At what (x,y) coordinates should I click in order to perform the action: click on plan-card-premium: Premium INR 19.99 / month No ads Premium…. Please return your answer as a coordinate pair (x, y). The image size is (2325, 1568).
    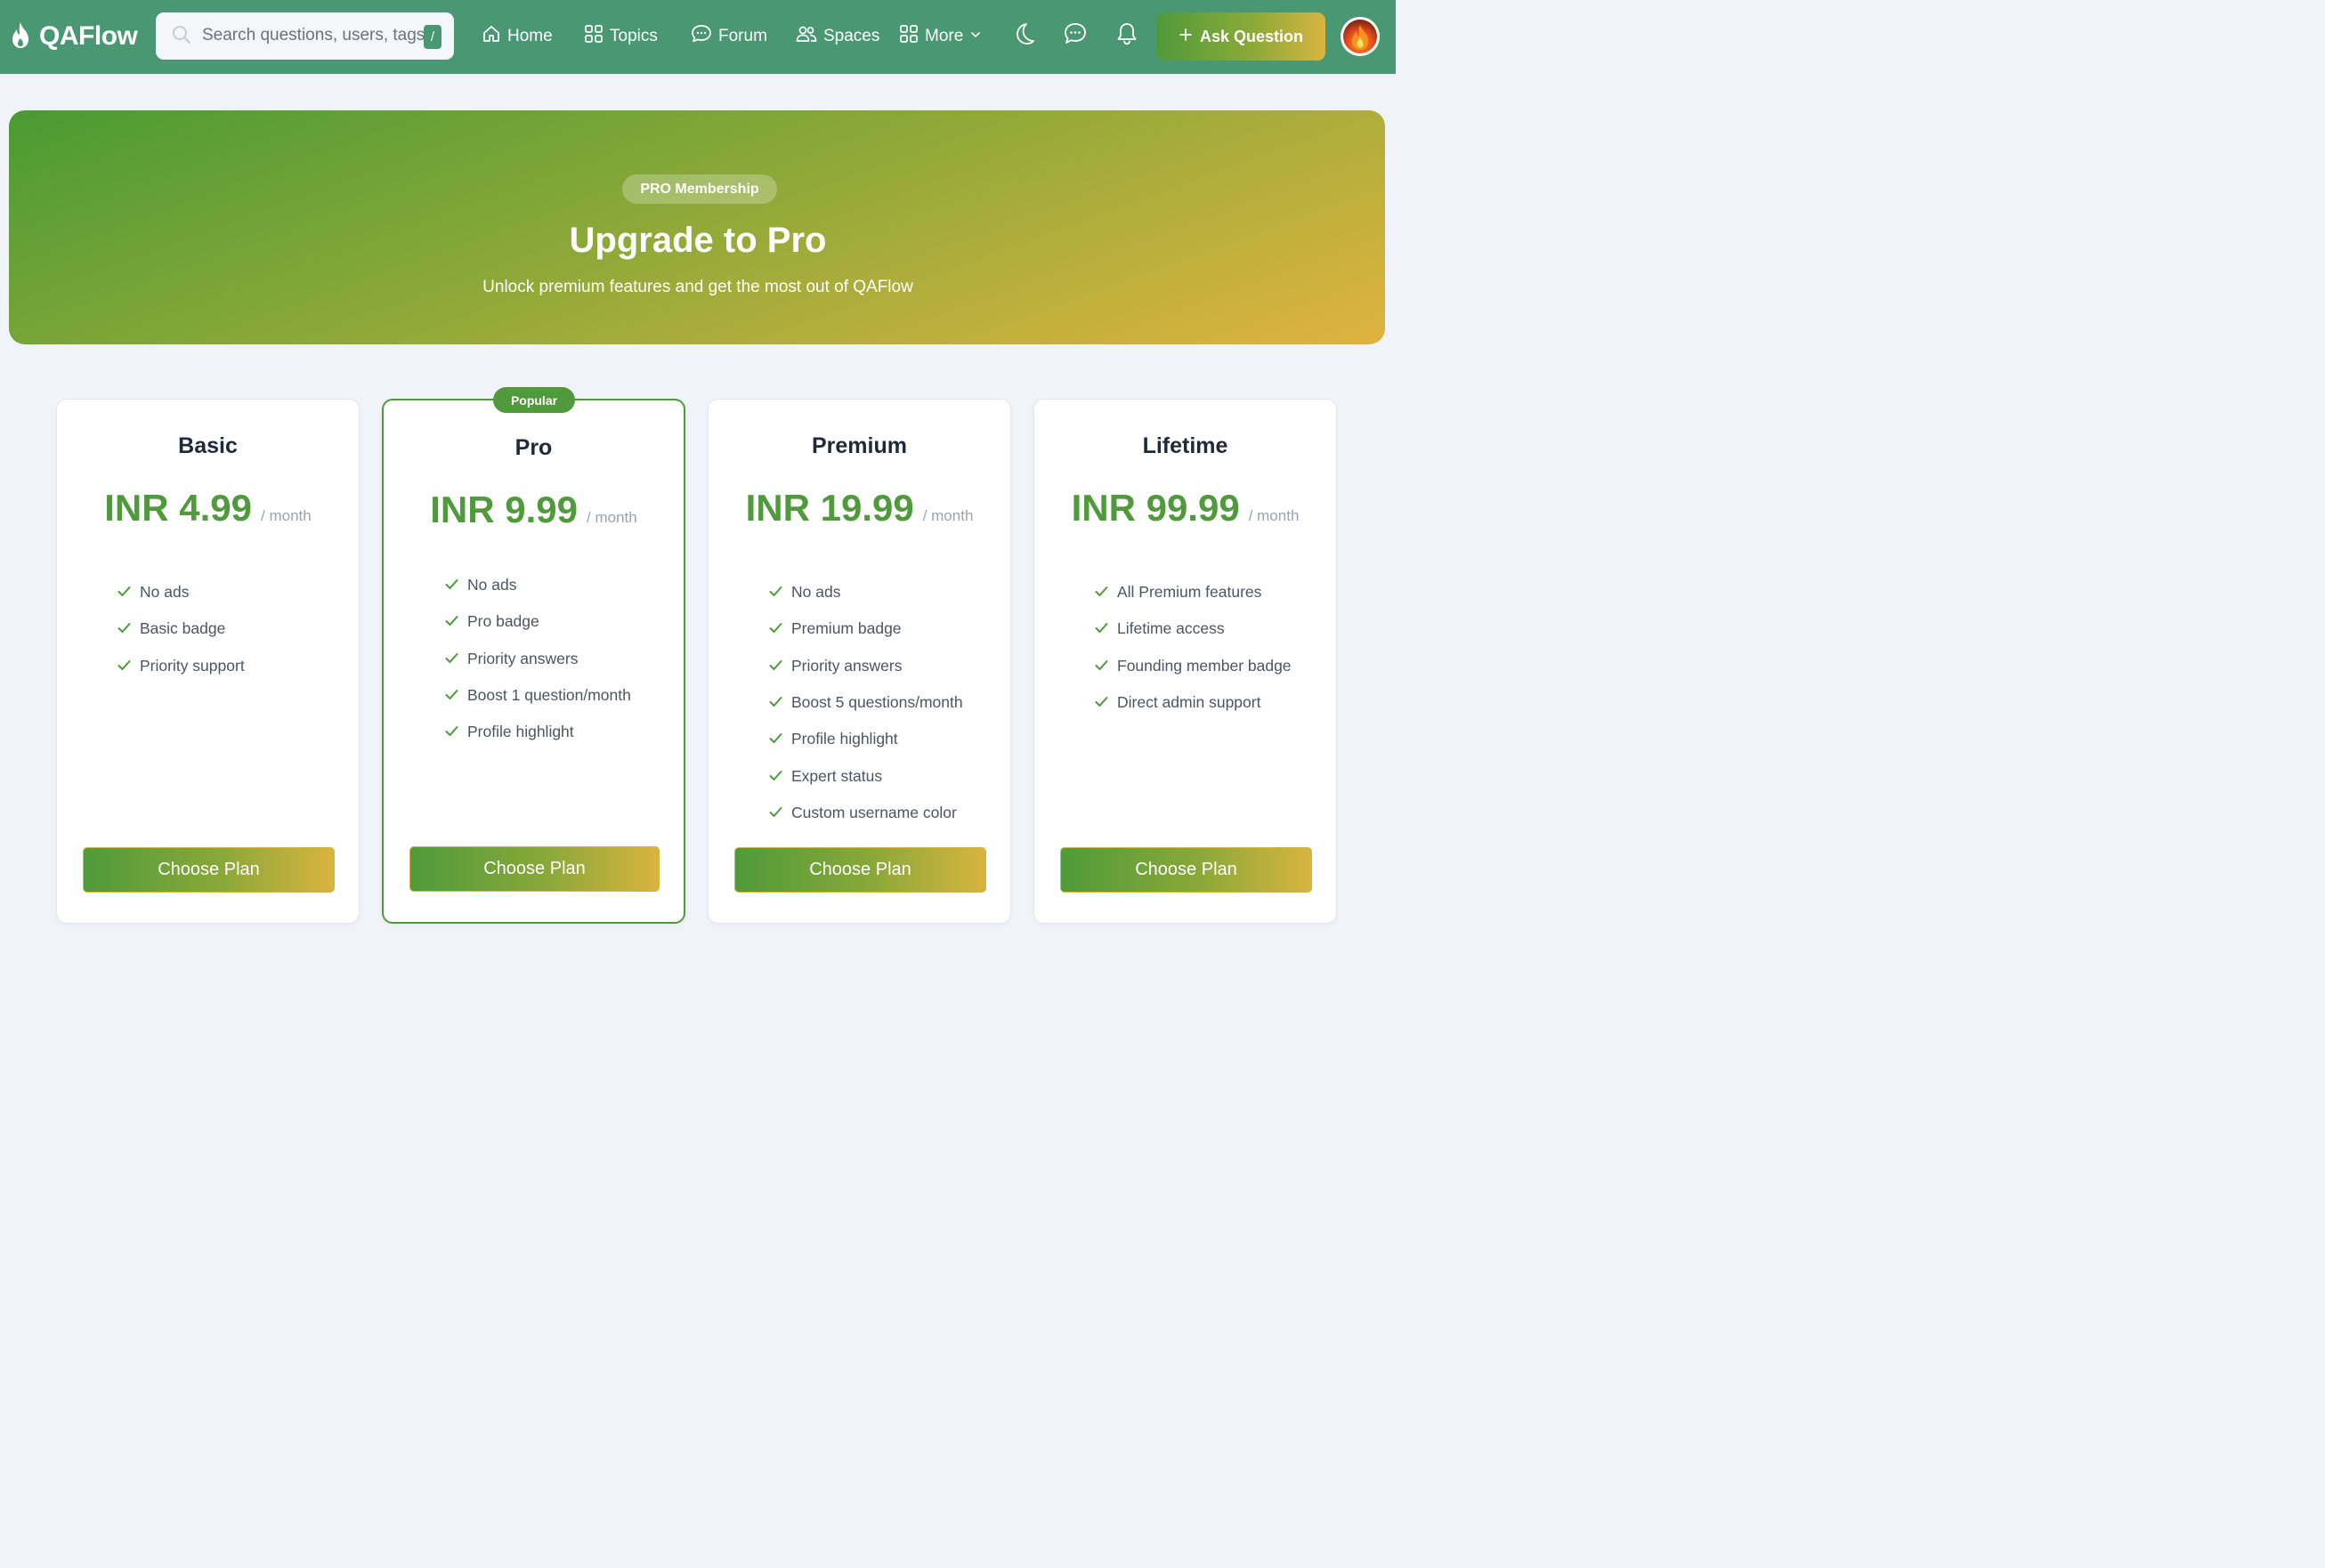
    Looking at the image, I should click on (859, 661).